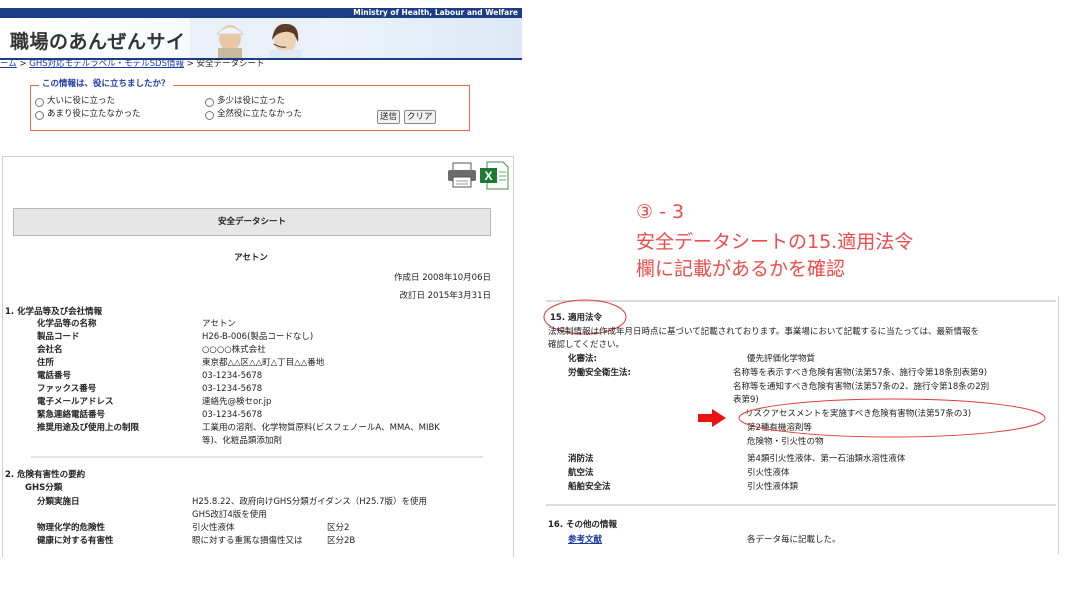  I want to click on risk-highlight-circle, so click(892, 418).